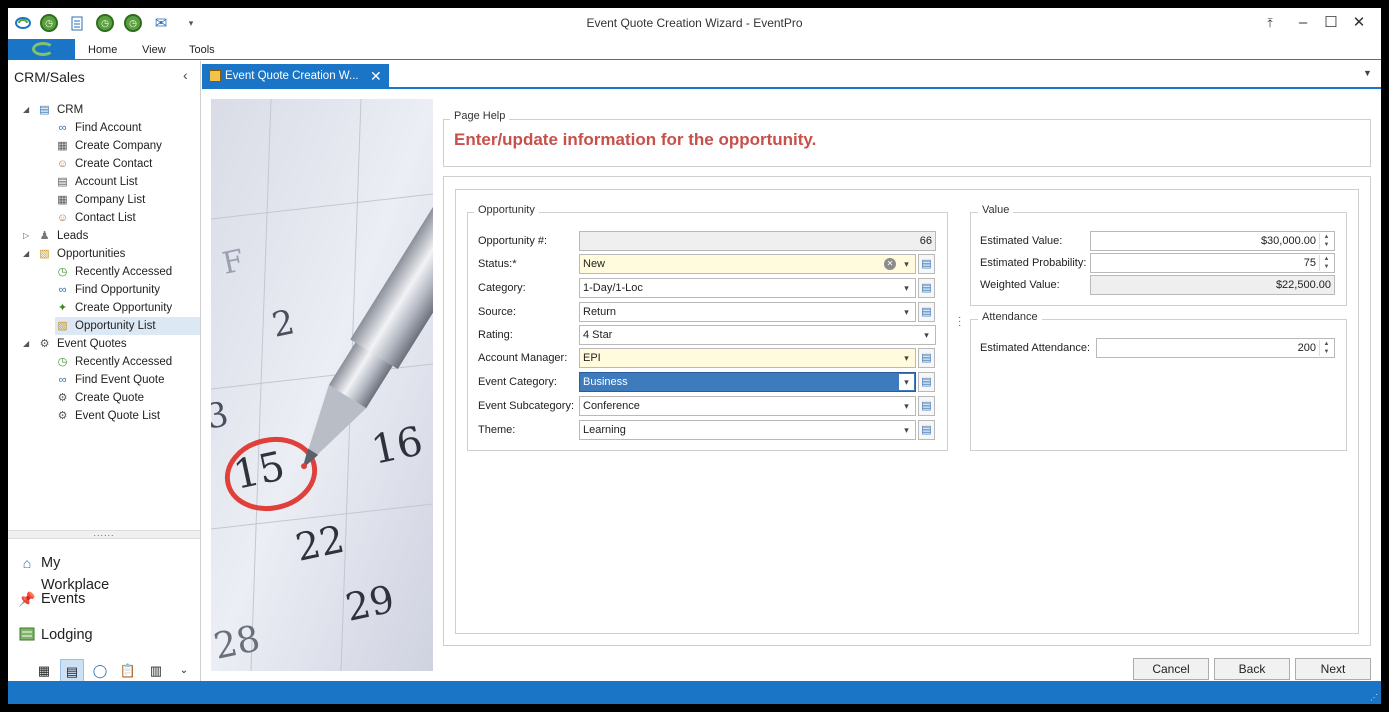 Image resolution: width=1389 pixels, height=712 pixels. I want to click on source-lookup-icon: ▤, so click(926, 312).